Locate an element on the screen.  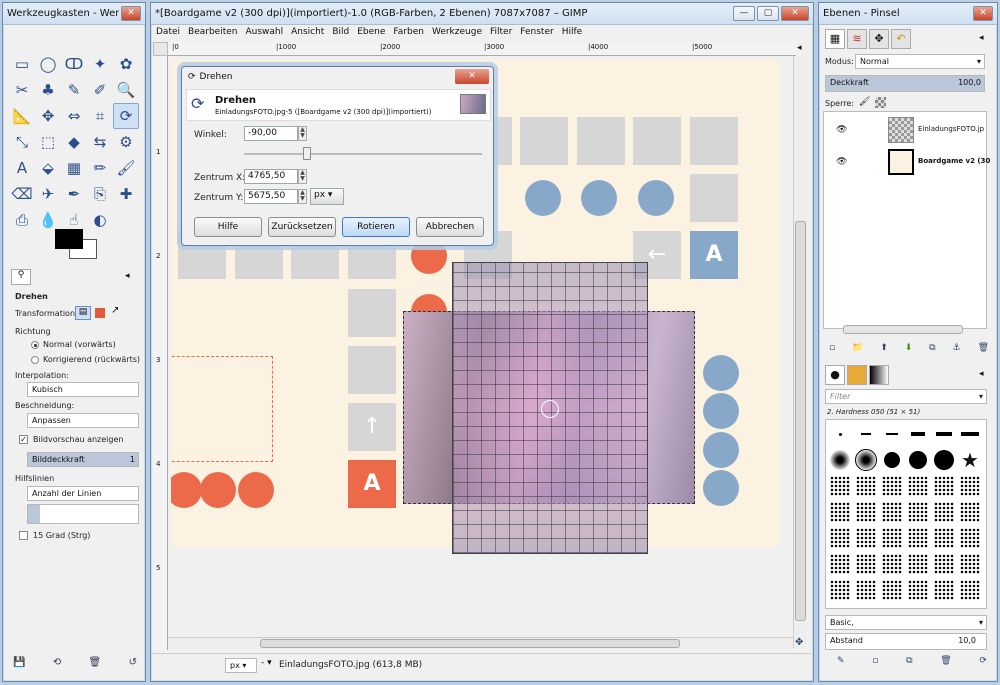
modus-select: Normal ▾ is located at coordinates (920, 61).